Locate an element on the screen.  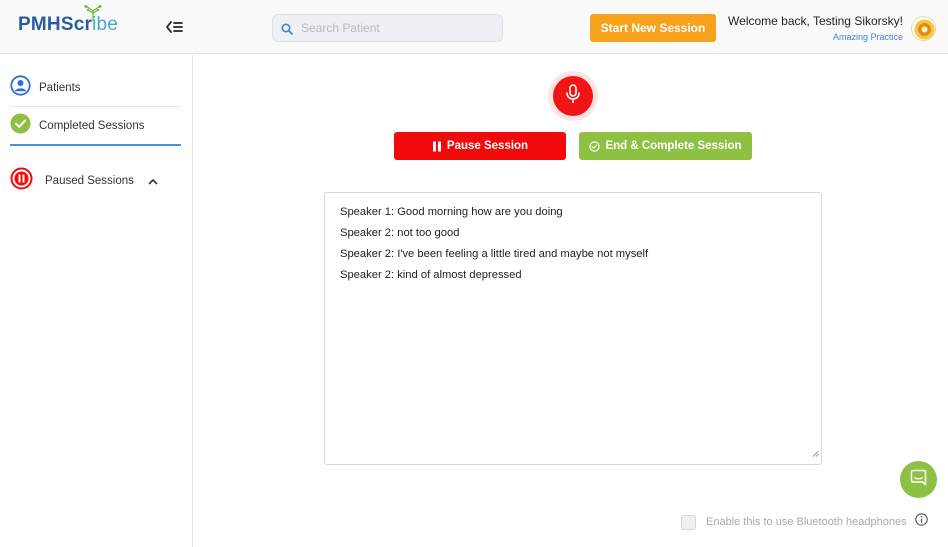
resize-handle-icon is located at coordinates (815, 453).